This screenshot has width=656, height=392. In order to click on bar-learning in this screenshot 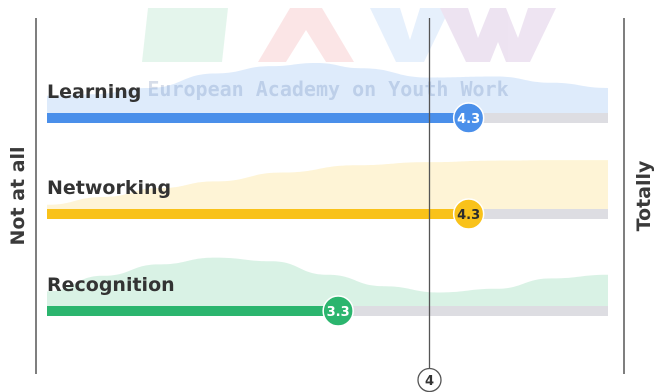, I will do `click(258, 118)`.